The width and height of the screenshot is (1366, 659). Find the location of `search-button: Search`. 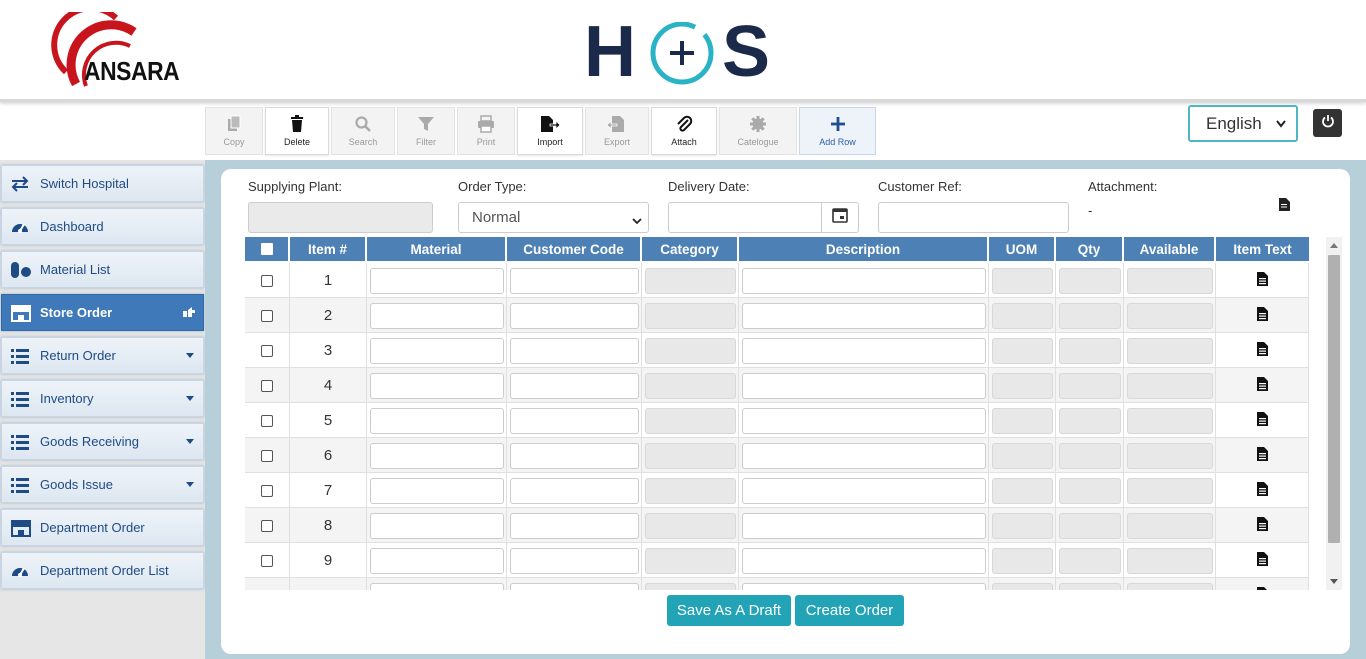

search-button: Search is located at coordinates (363, 131).